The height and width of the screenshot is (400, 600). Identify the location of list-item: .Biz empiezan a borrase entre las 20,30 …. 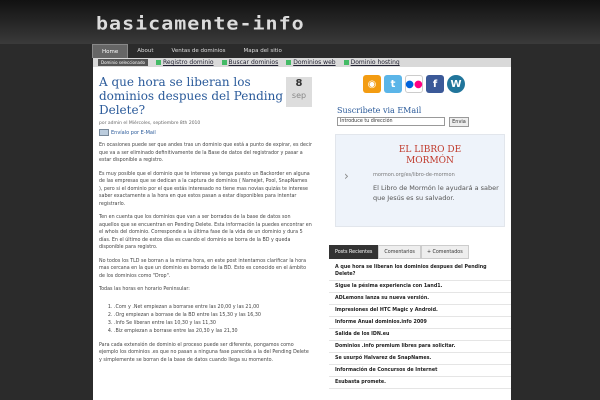
(213, 332).